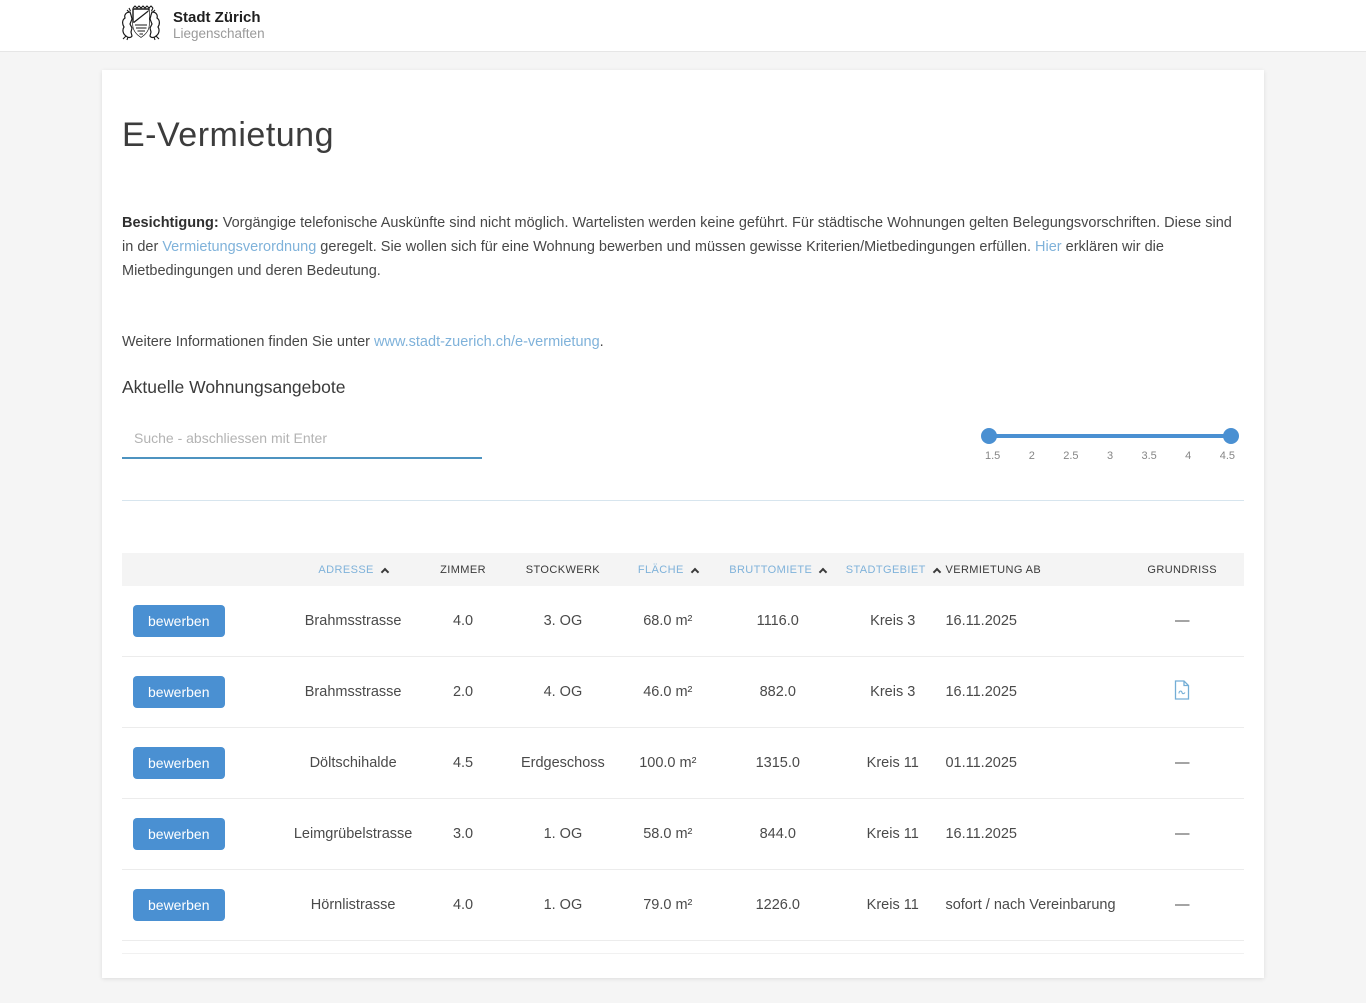  Describe the element at coordinates (668, 834) in the screenshot. I see `cell-flaeche: 58.0 m²` at that location.